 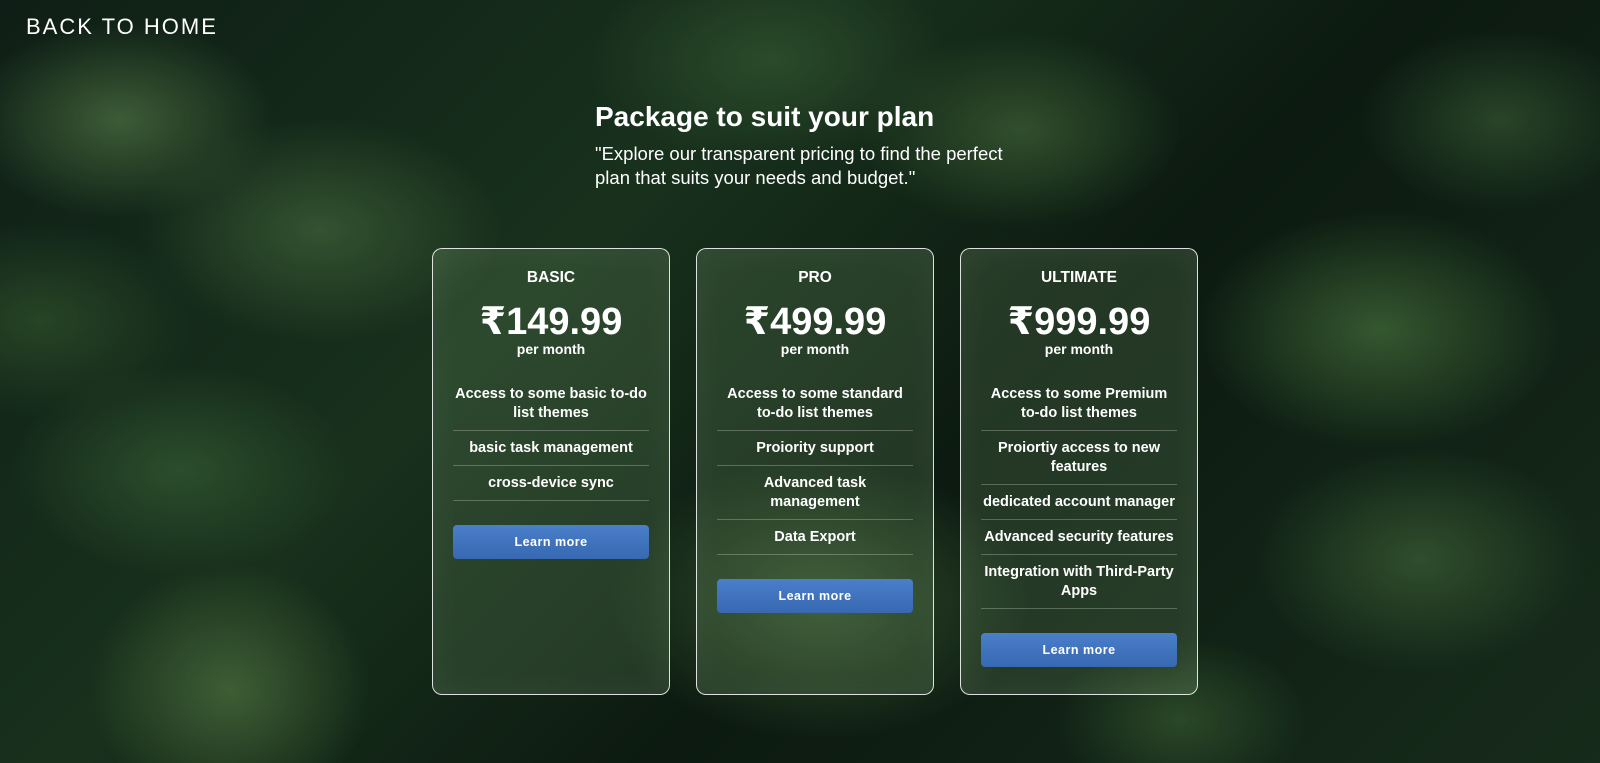 What do you see at coordinates (1079, 650) in the screenshot?
I see `learn-more-button-ultimate: Learn more` at bounding box center [1079, 650].